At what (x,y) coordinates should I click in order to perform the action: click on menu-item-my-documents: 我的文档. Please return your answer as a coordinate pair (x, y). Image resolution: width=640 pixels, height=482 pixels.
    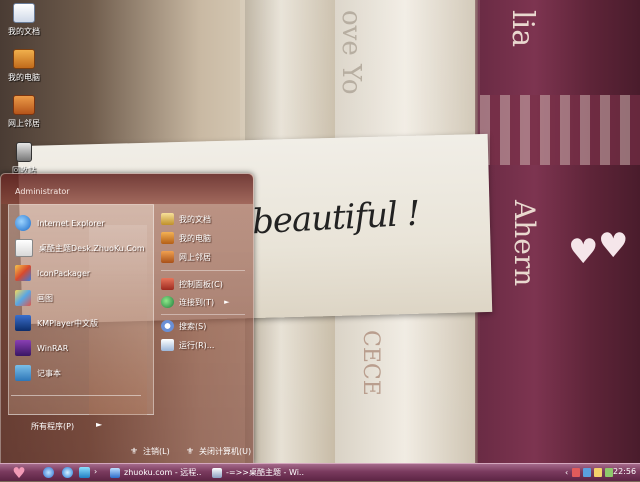
    Looking at the image, I should click on (186, 219).